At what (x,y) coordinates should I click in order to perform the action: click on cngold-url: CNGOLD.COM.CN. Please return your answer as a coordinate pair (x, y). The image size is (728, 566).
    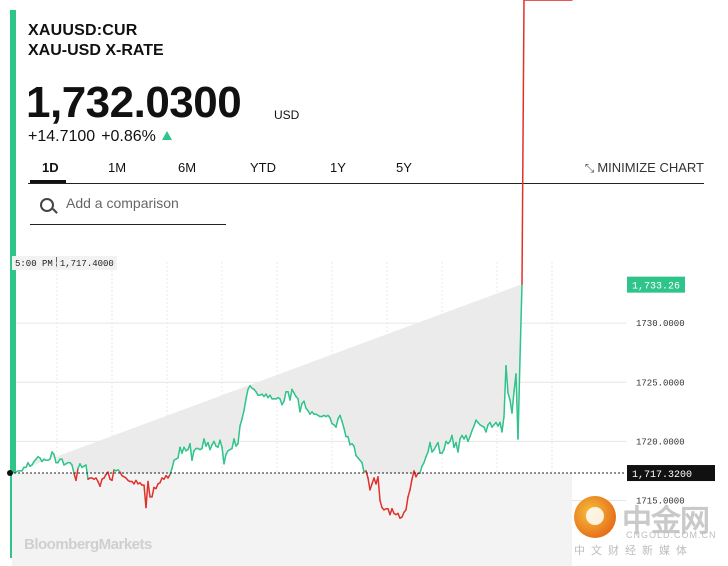
    Looking at the image, I should click on (671, 535).